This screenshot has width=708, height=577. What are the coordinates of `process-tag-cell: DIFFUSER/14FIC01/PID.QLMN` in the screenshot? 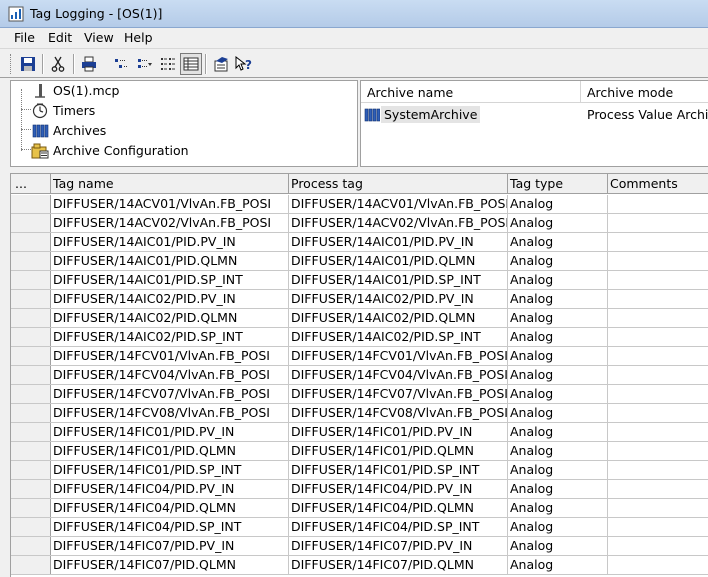 It's located at (398, 451).